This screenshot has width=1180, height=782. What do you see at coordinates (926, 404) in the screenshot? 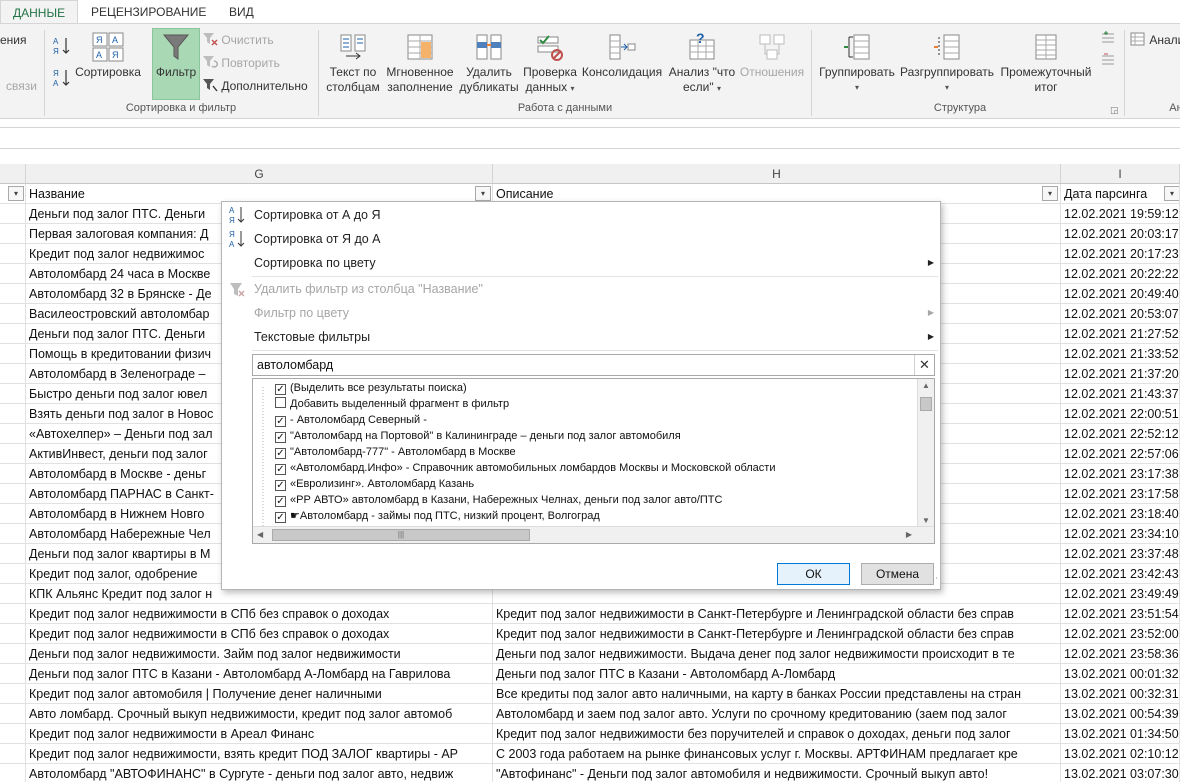
I see `vertical-scroll-thumb` at bounding box center [926, 404].